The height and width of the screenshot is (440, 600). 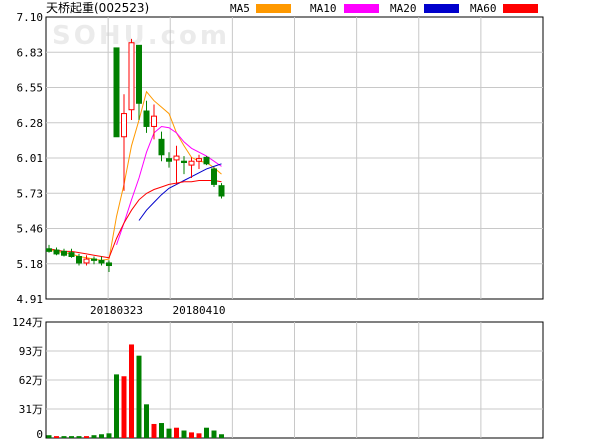 I want to click on price-tick-label: 6.55, so click(x=30, y=88).